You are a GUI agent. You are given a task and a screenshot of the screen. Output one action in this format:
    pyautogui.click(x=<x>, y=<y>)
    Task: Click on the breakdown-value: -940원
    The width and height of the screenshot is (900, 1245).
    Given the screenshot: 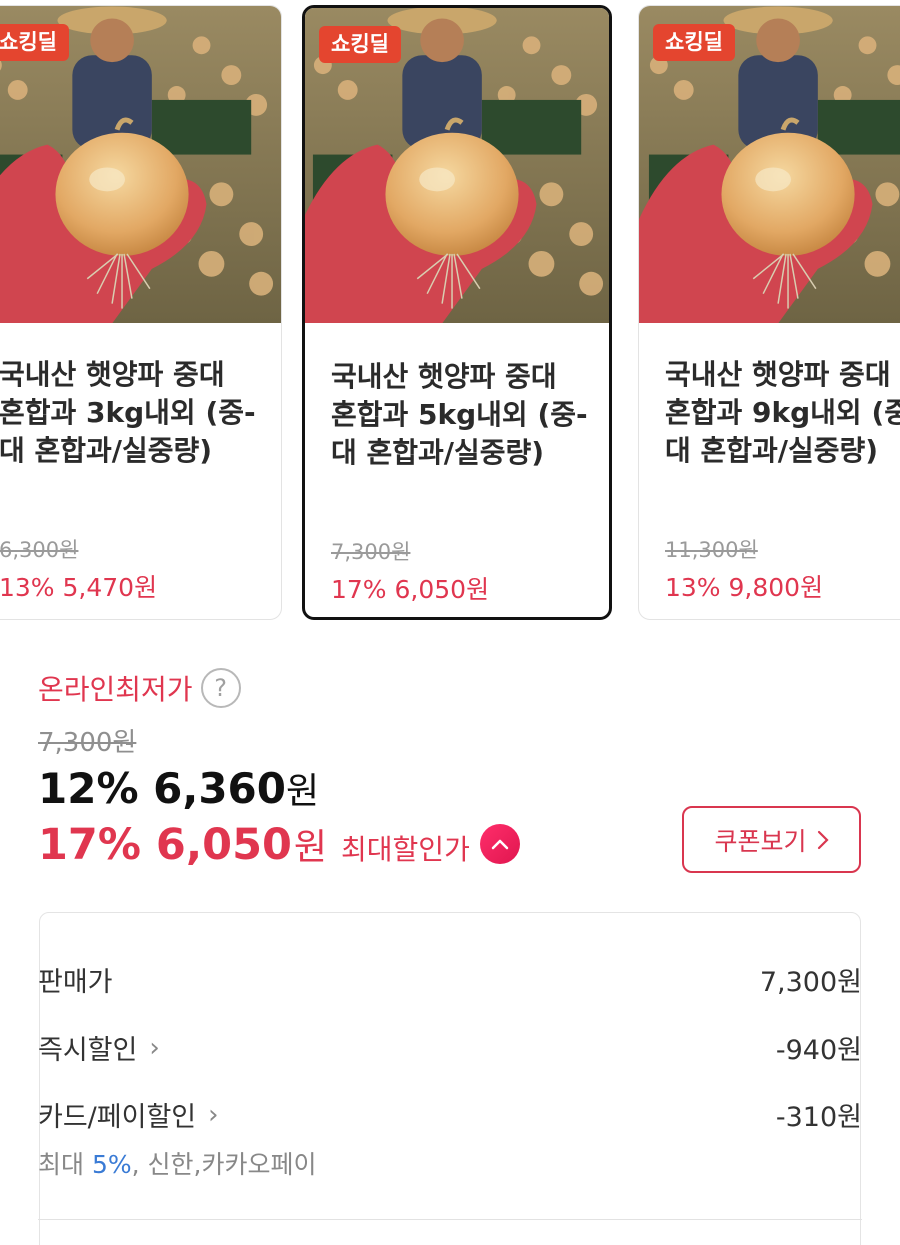 What is the action you would take?
    pyautogui.click(x=818, y=1050)
    